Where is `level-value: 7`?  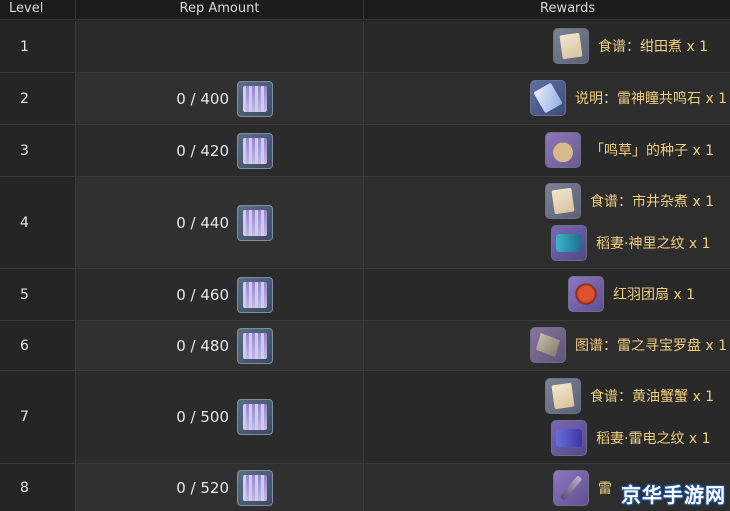
level-value: 7 is located at coordinates (24, 417).